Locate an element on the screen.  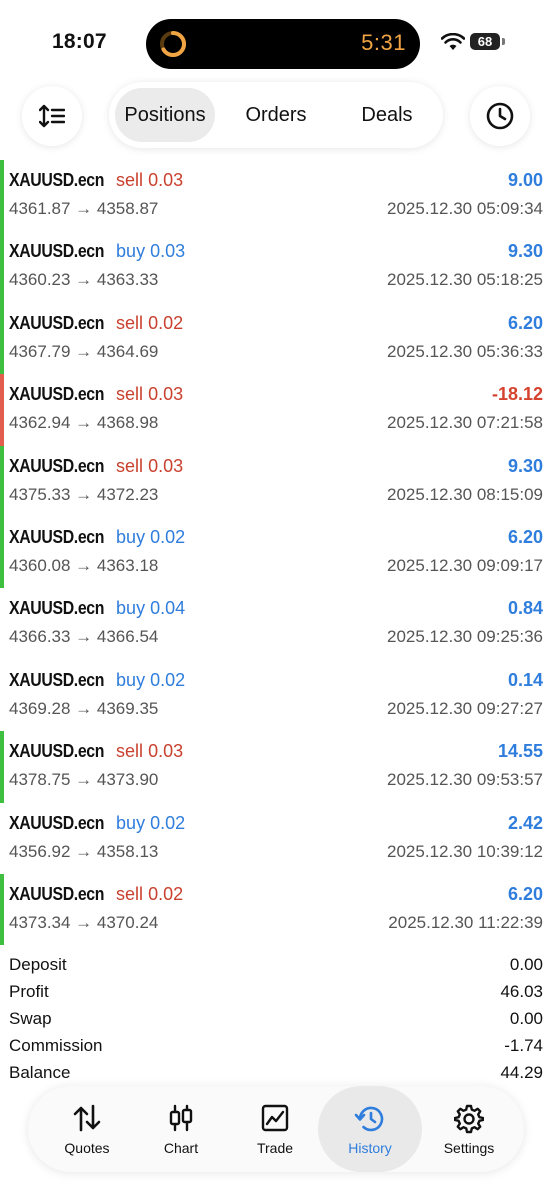
view-segmented-control: Positions Orders Deals is located at coordinates (276, 115).